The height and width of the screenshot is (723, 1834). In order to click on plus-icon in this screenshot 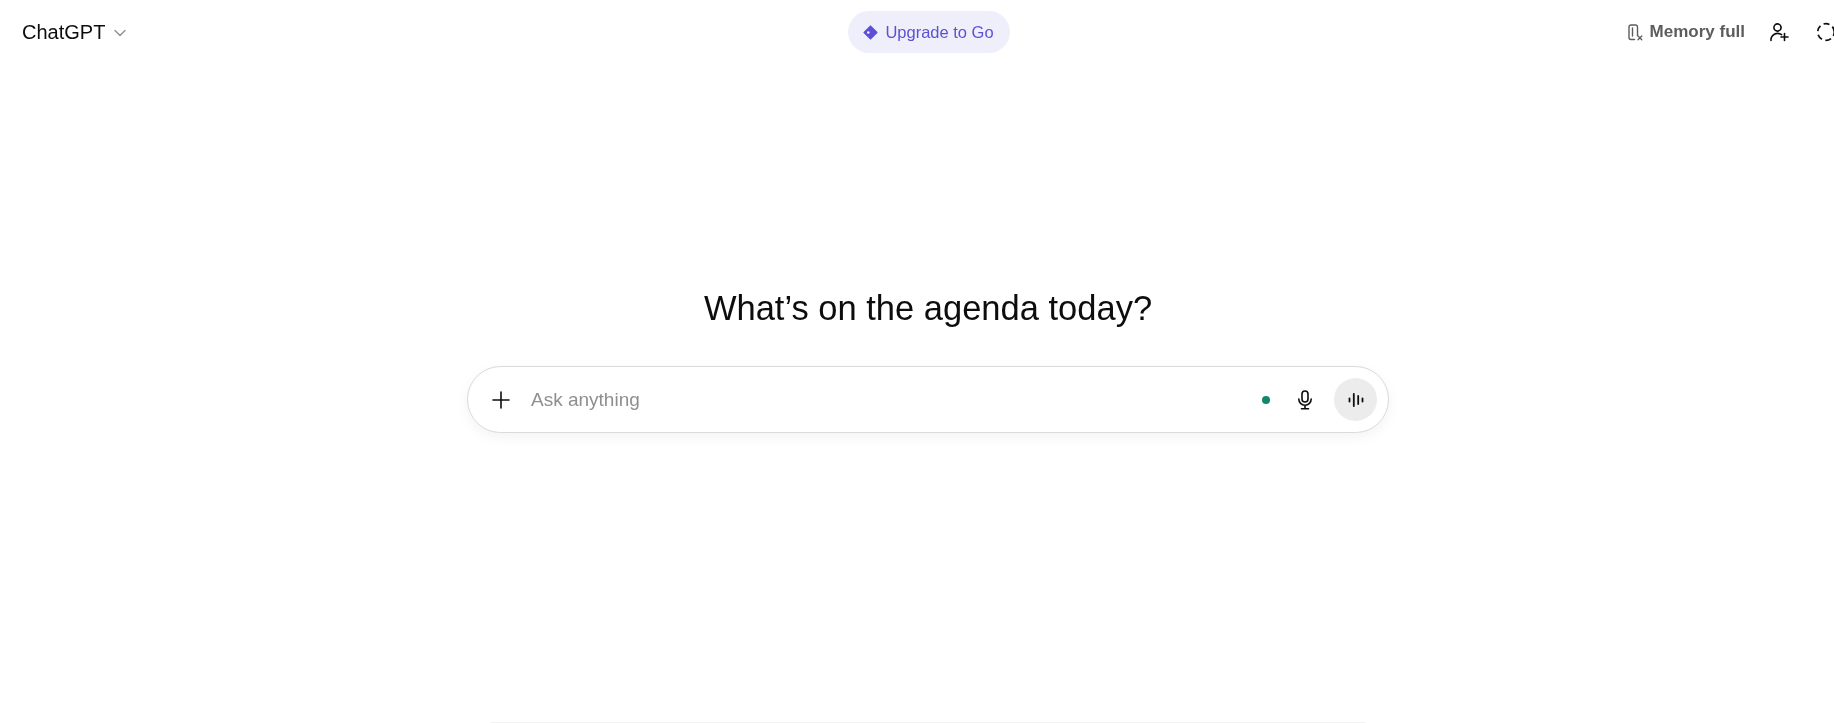, I will do `click(501, 399)`.